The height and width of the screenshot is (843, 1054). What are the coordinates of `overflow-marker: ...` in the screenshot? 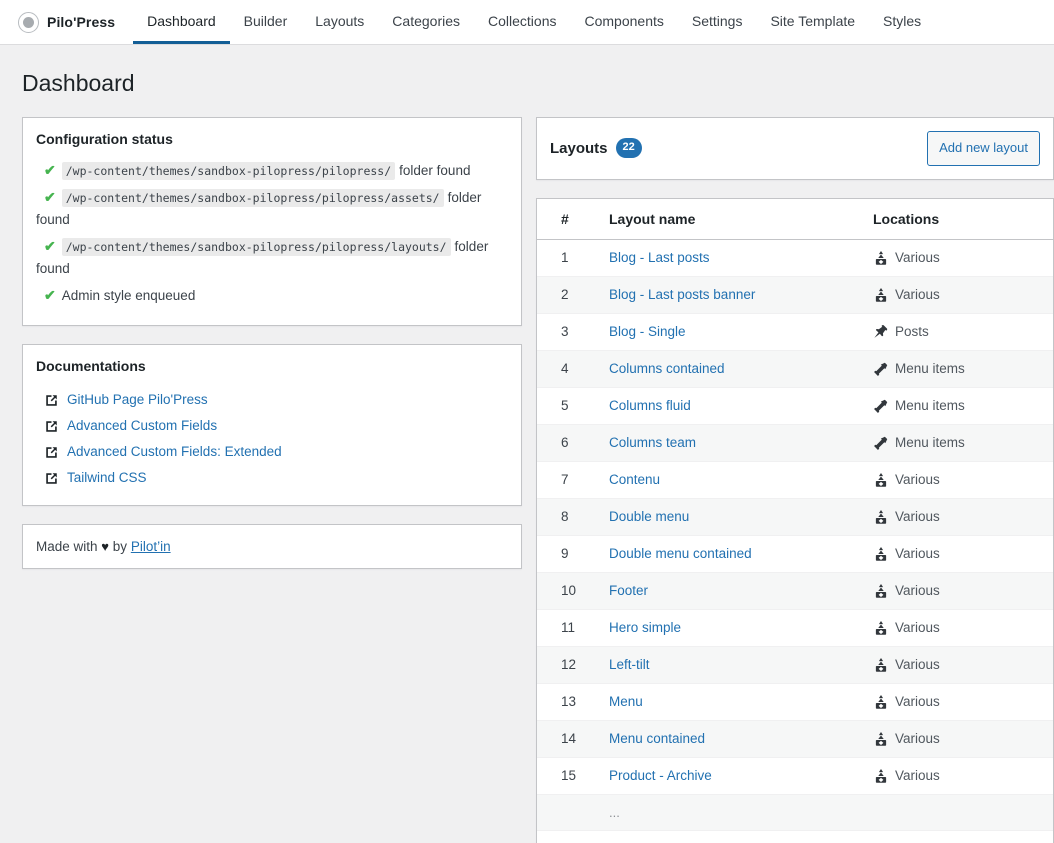 It's located at (731, 812).